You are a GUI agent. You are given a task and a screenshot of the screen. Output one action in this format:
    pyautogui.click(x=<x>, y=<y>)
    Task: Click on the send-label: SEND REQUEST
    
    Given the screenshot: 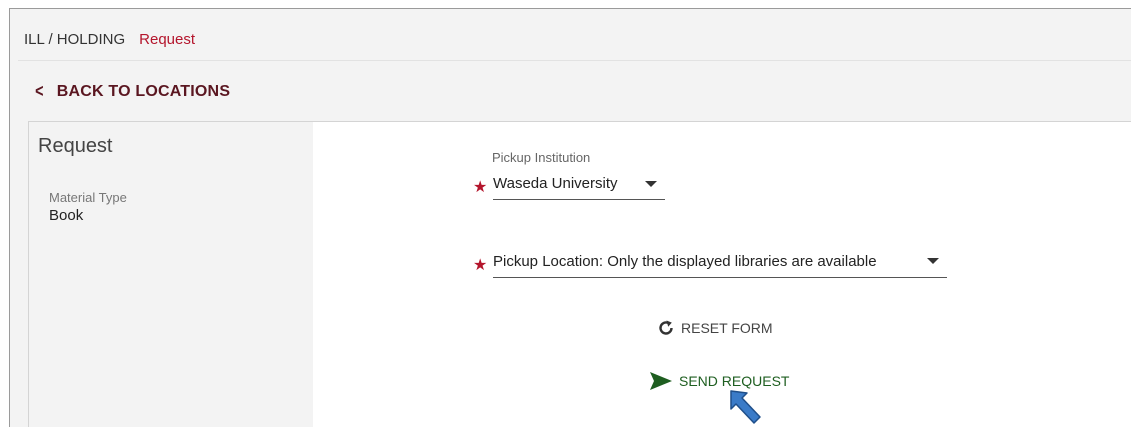 What is the action you would take?
    pyautogui.click(x=734, y=381)
    